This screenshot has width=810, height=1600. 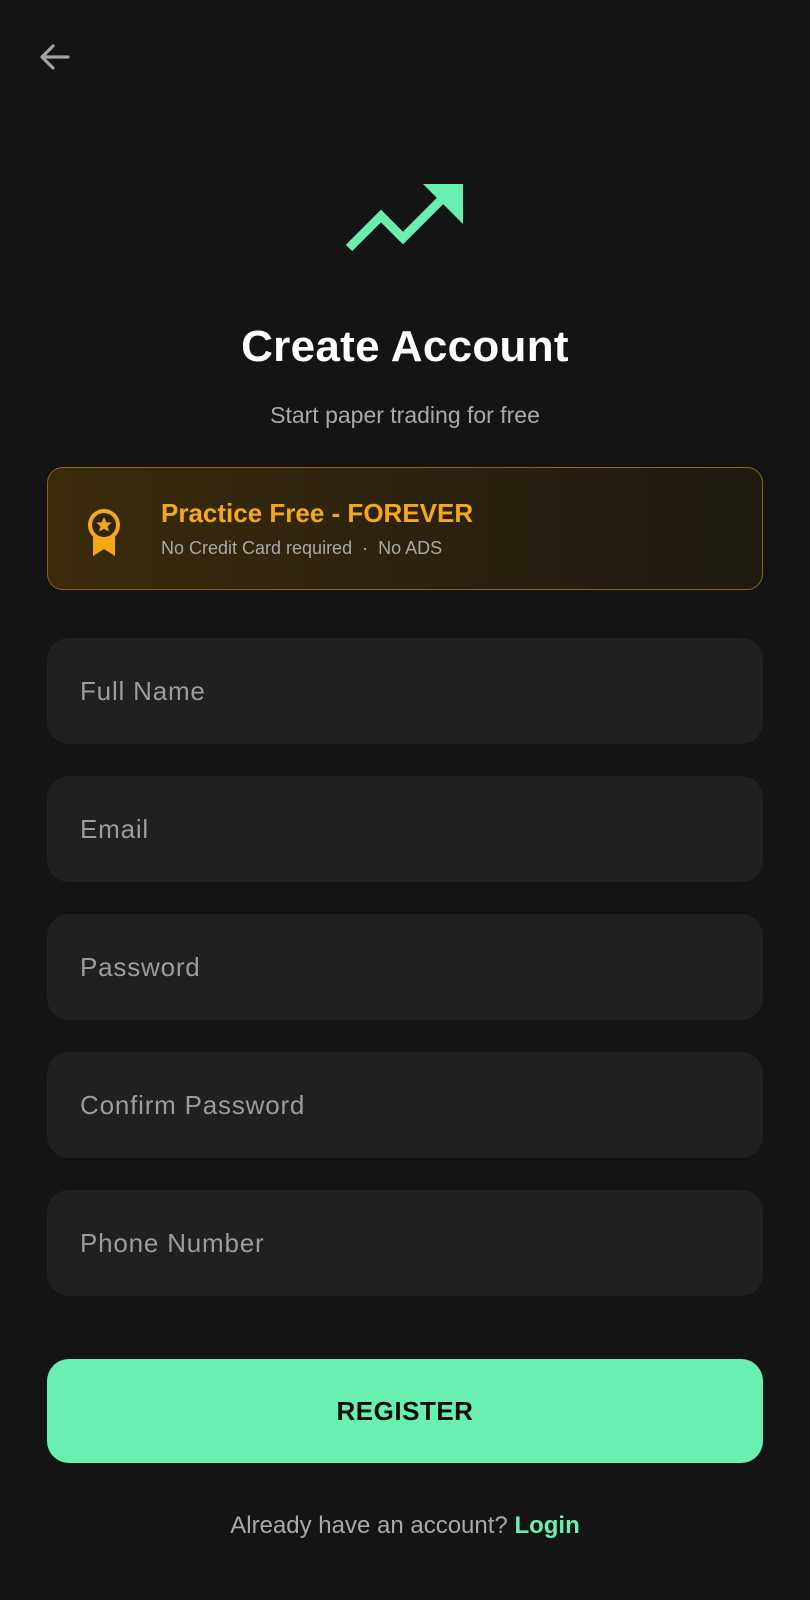 I want to click on full-name-field, so click(x=405, y=691).